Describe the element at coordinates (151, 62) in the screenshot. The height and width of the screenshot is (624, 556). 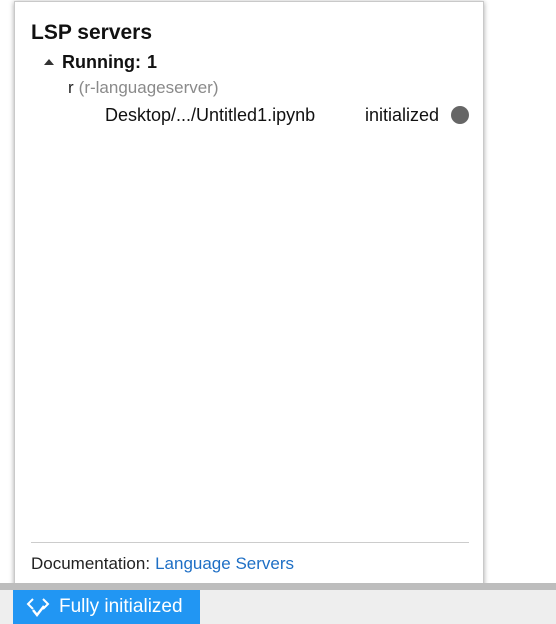
I see `running-count: 1` at that location.